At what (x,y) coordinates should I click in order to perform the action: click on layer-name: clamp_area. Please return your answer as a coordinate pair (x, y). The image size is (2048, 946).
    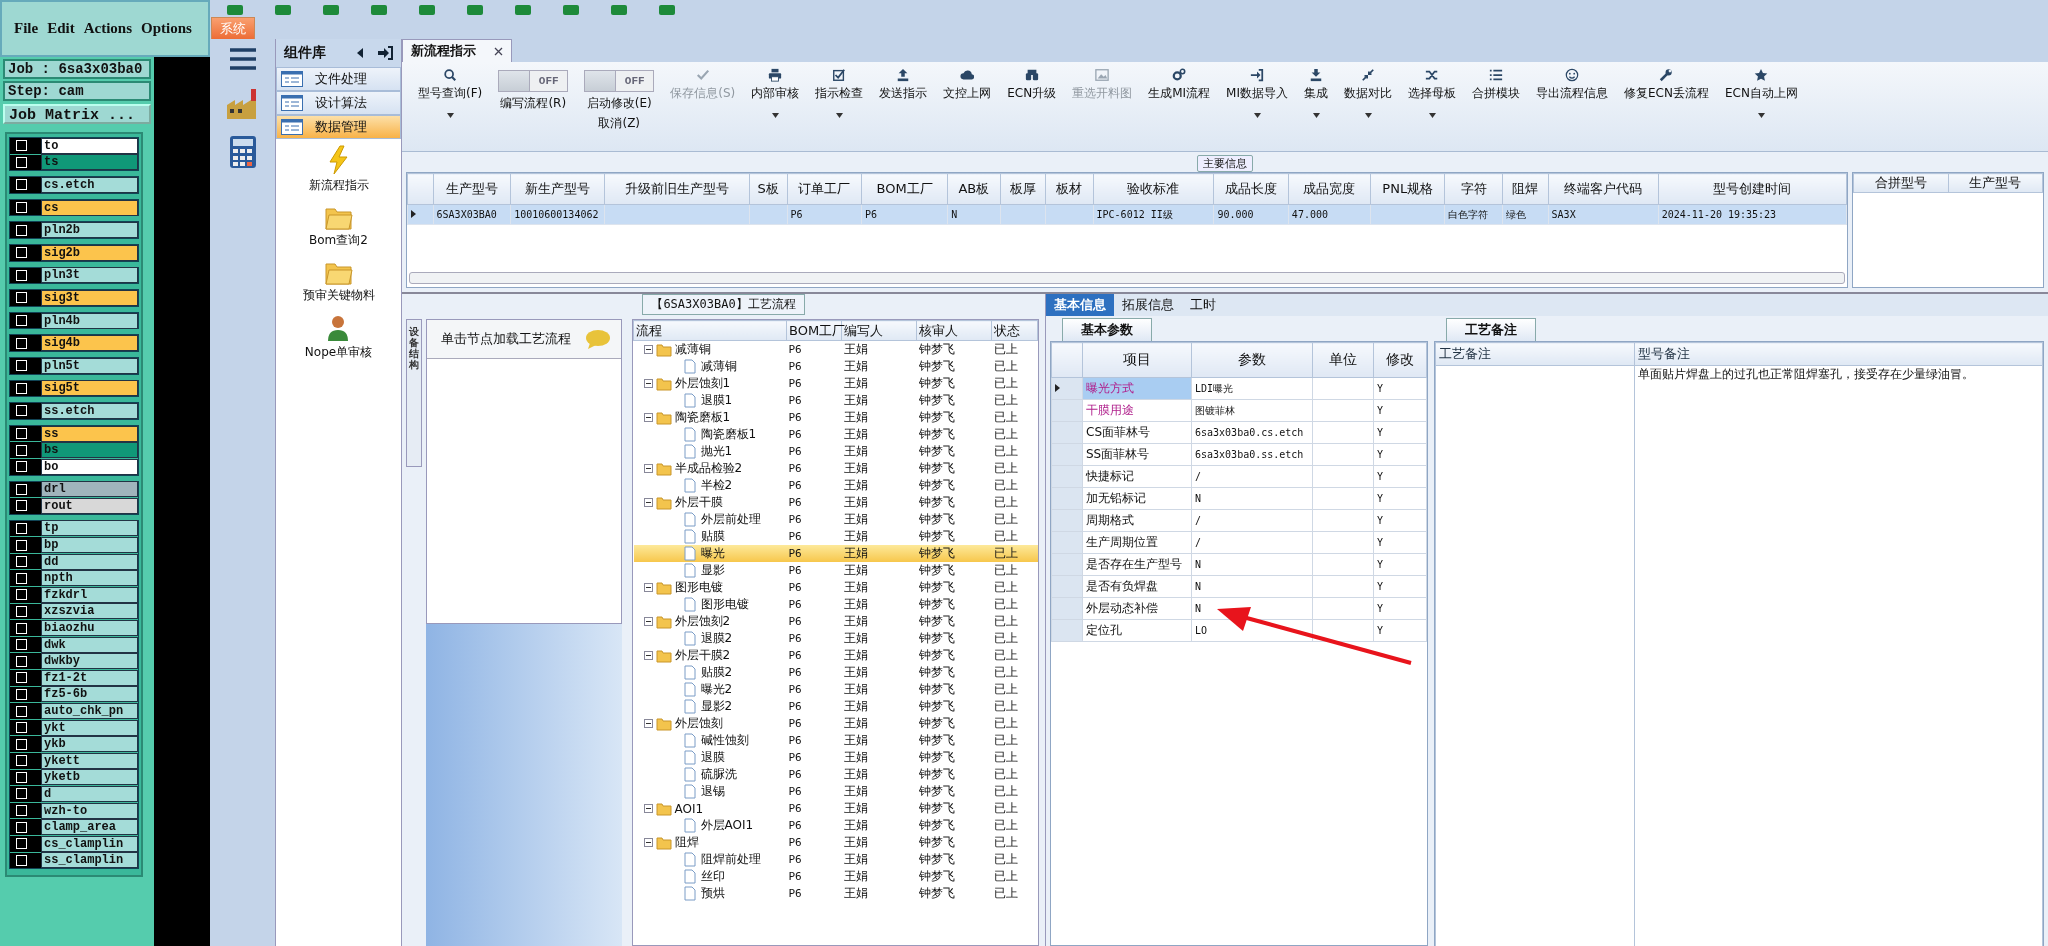
    Looking at the image, I should click on (89, 827).